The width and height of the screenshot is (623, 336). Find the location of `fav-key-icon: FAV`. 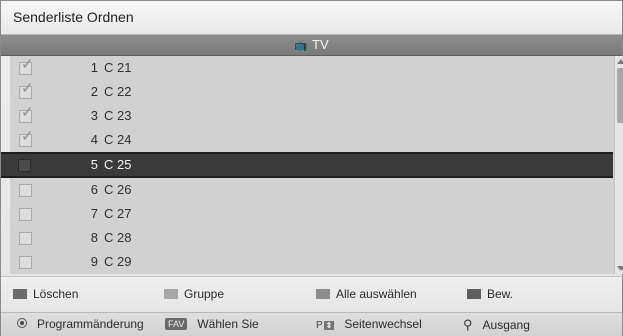

fav-key-icon: FAV is located at coordinates (176, 324).